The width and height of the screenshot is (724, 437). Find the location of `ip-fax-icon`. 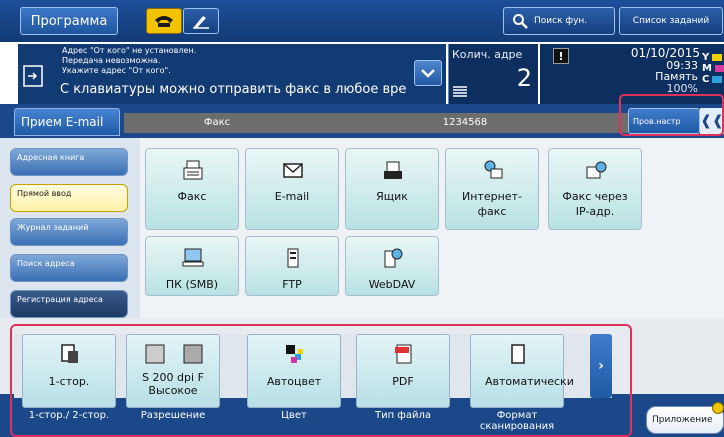

ip-fax-icon is located at coordinates (596, 170).